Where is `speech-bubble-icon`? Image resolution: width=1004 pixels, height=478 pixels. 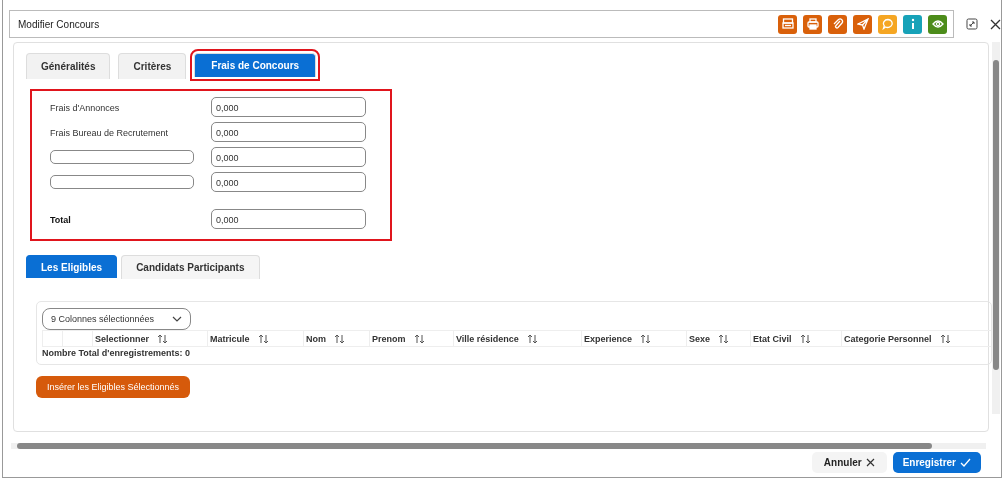
speech-bubble-icon is located at coordinates (887, 24).